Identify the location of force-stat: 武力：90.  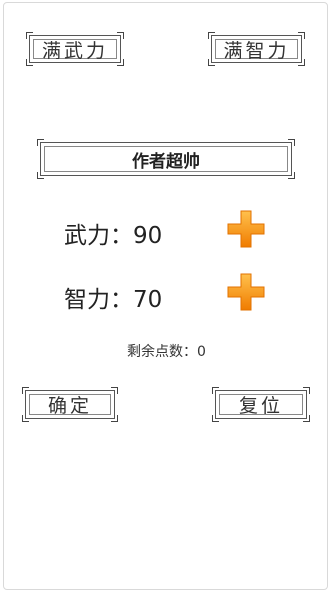
(113, 233).